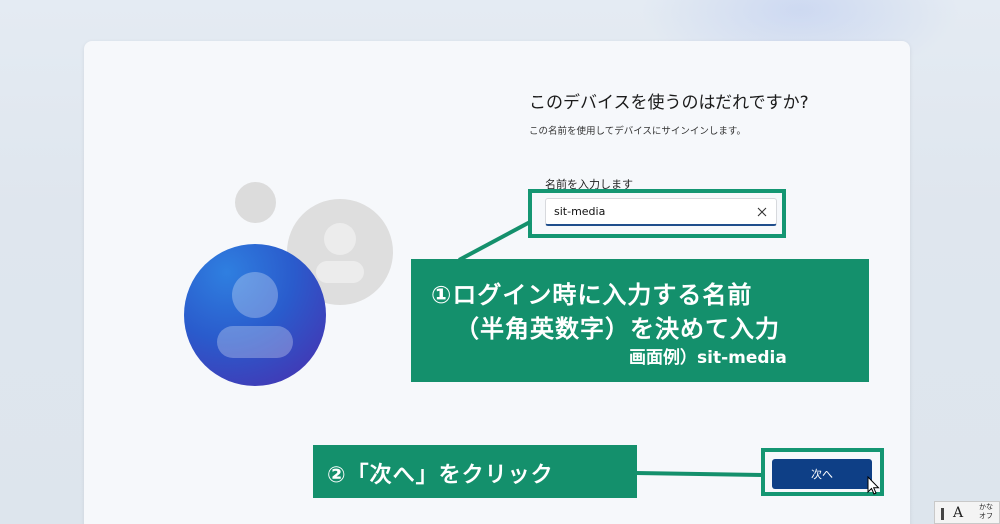 Image resolution: width=1000 pixels, height=524 pixels. What do you see at coordinates (942, 514) in the screenshot?
I see `ime-caret-icon` at bounding box center [942, 514].